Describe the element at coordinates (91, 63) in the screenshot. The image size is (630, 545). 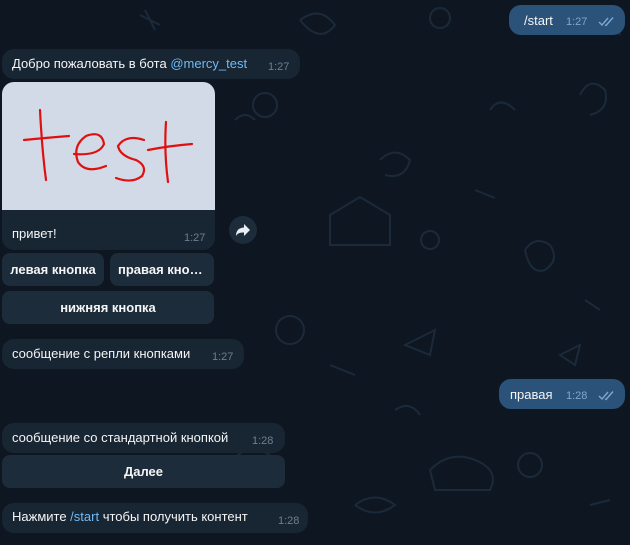
I see `welcome-text: Добро пожаловать в бота` at that location.